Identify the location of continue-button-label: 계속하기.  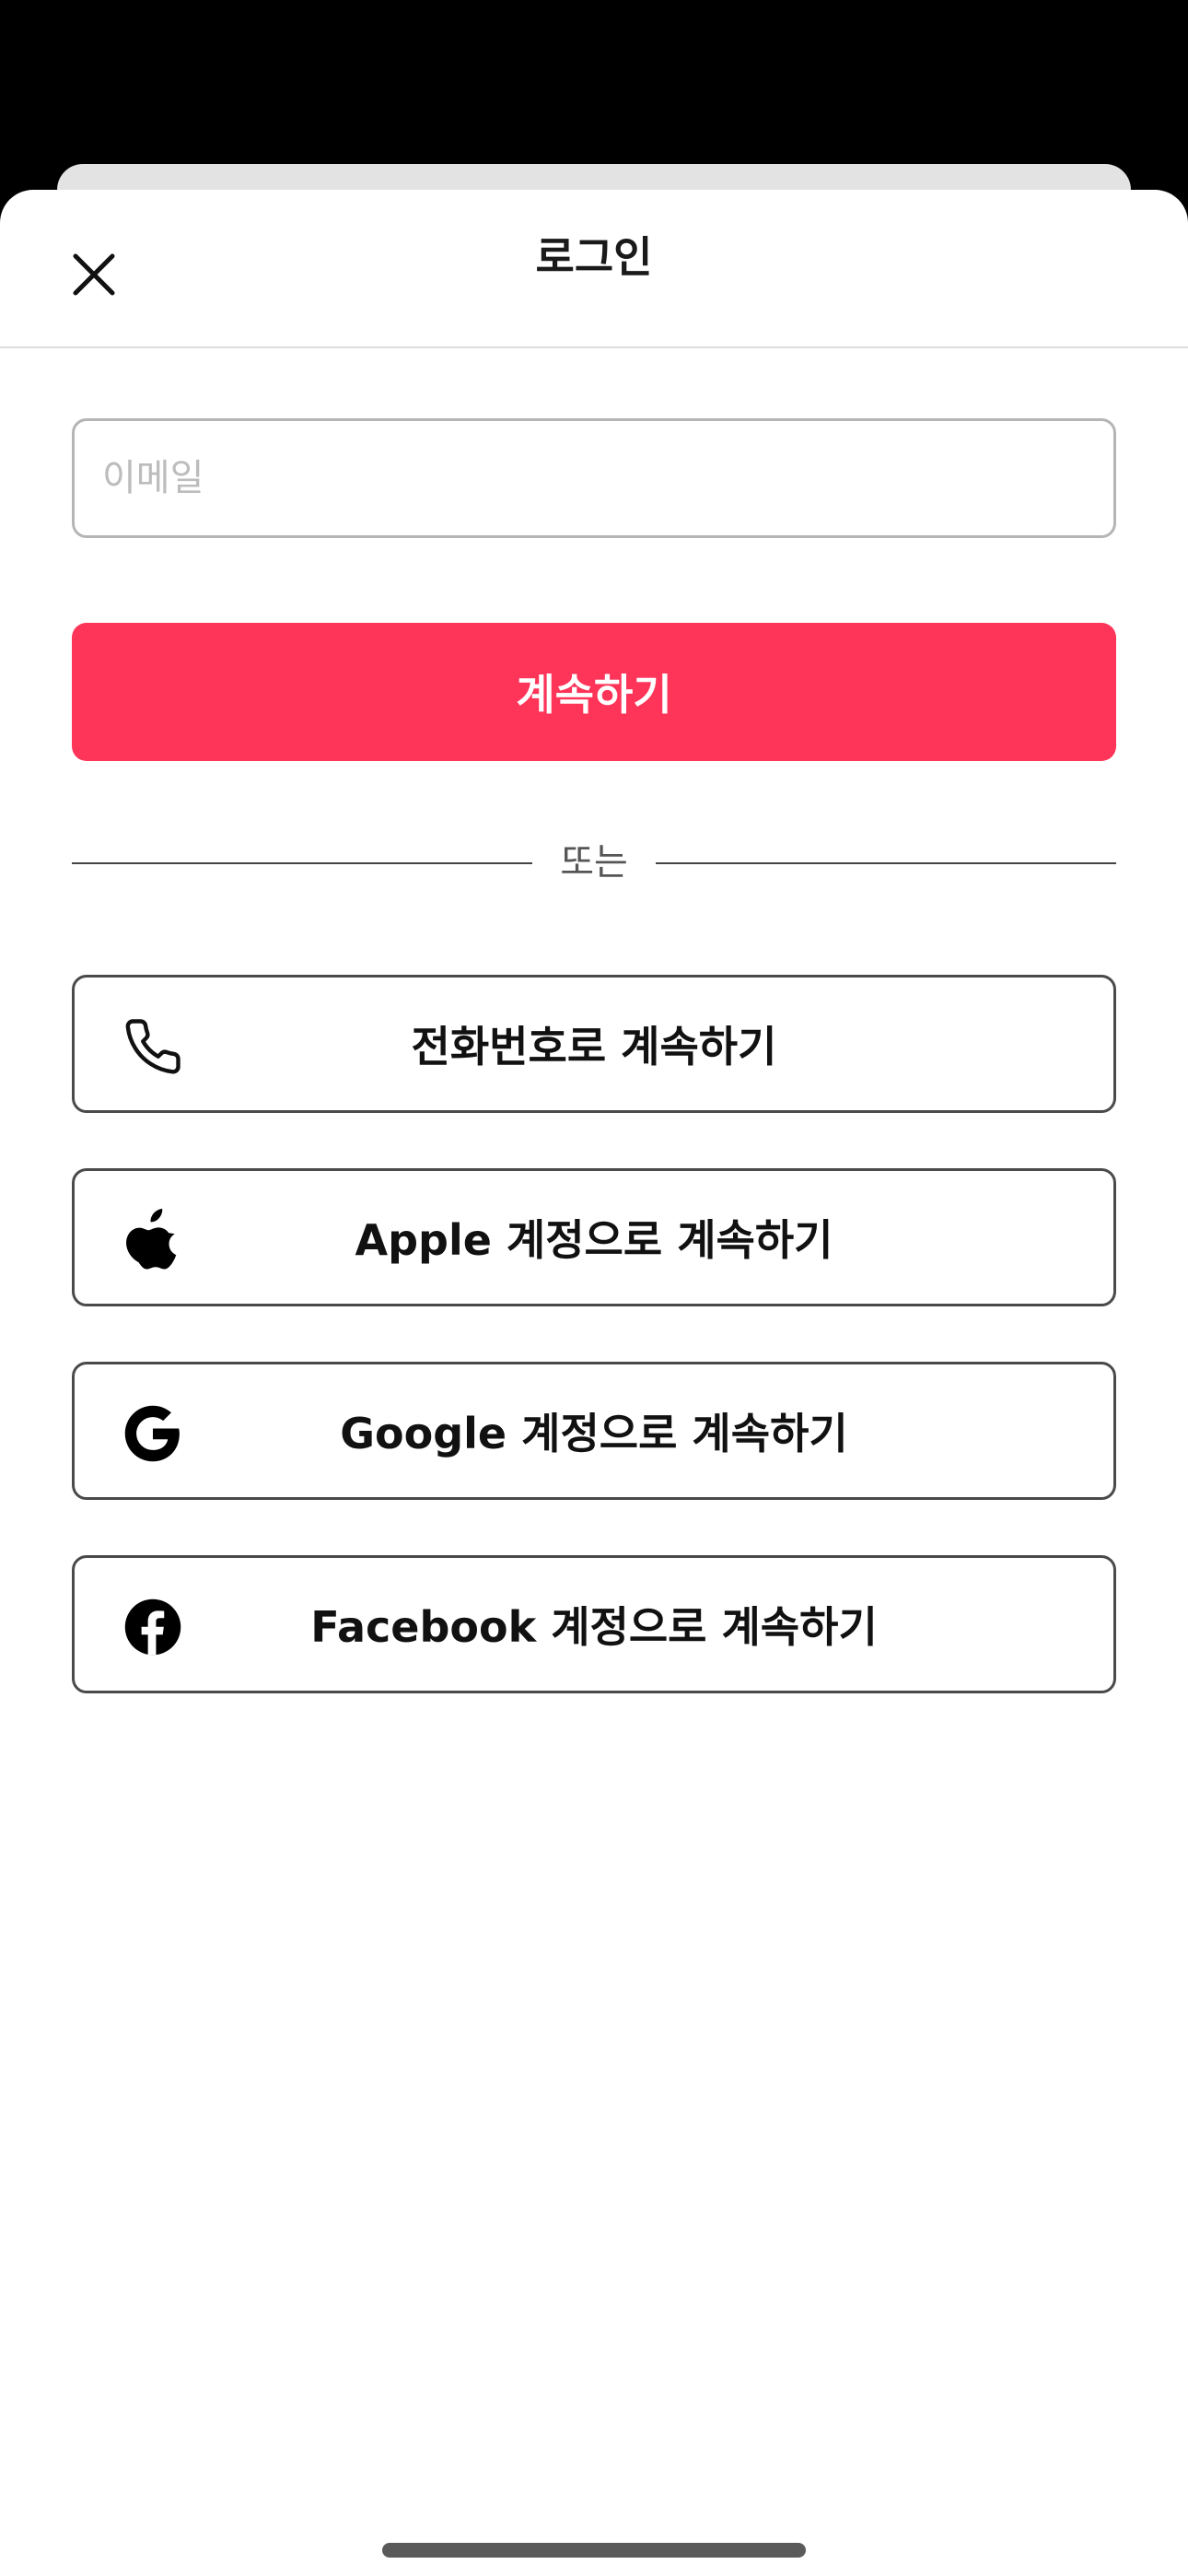
(594, 695).